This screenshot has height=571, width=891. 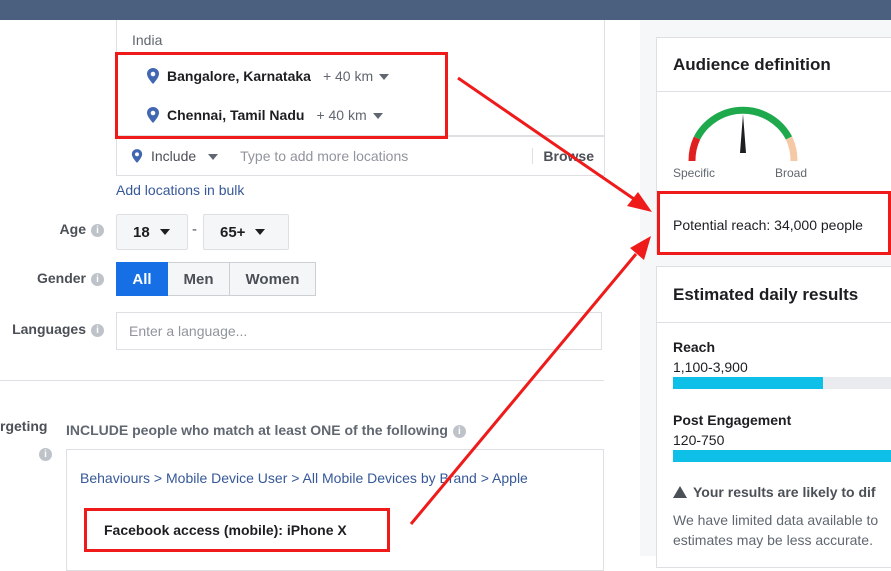 I want to click on include-dropdown: Include, so click(x=185, y=156).